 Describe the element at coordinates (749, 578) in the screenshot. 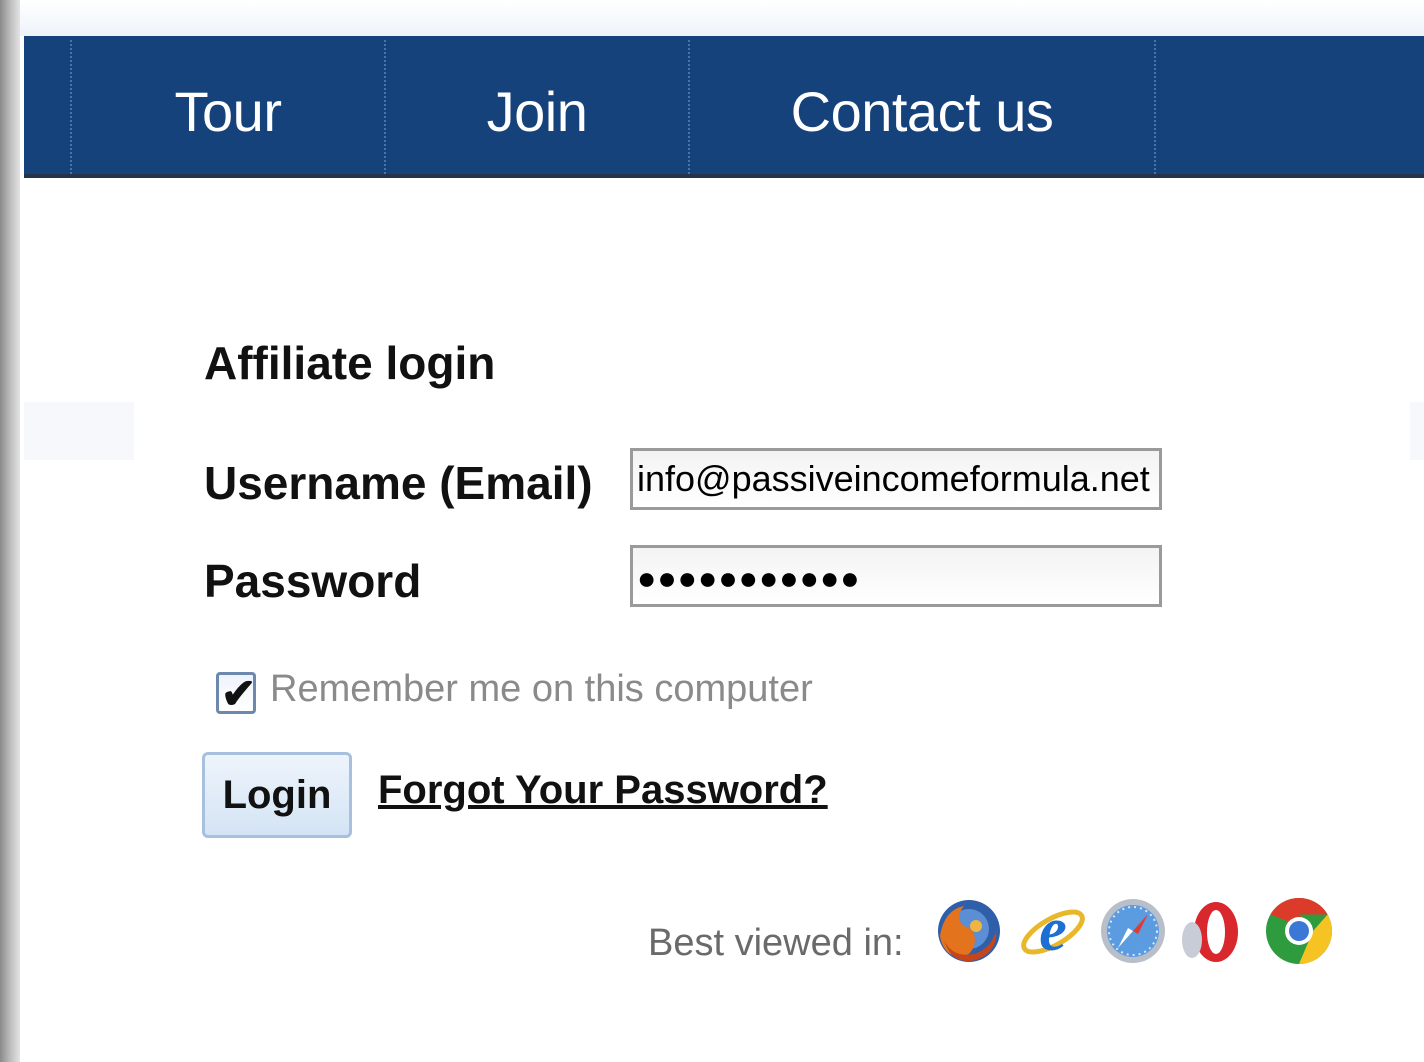

I see `password-mask: ●●●●●●●●●●●` at that location.